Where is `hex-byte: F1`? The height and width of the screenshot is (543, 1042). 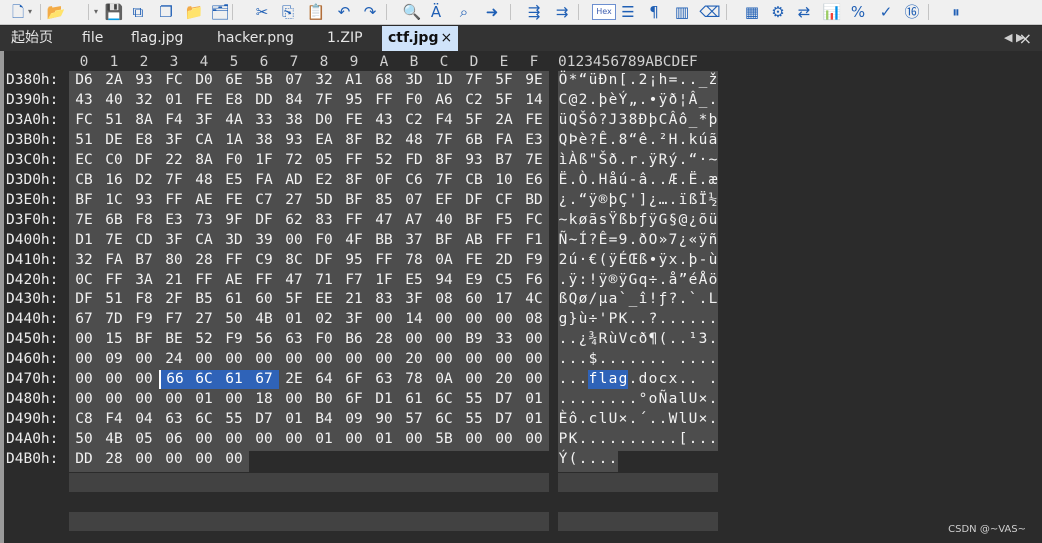 hex-byte: F1 is located at coordinates (534, 240).